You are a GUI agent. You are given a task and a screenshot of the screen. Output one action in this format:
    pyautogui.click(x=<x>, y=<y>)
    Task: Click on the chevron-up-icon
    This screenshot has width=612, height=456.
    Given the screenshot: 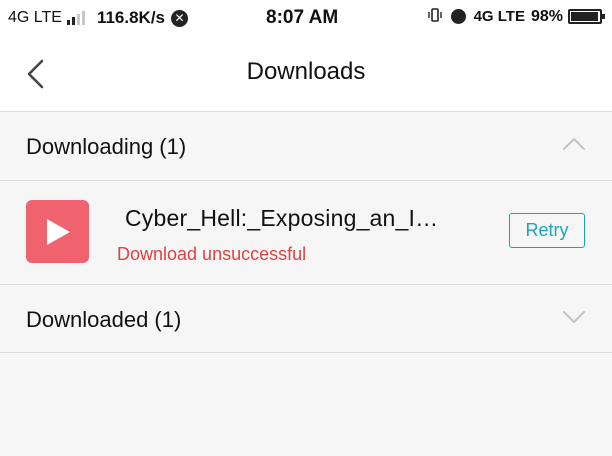 What is the action you would take?
    pyautogui.click(x=574, y=144)
    